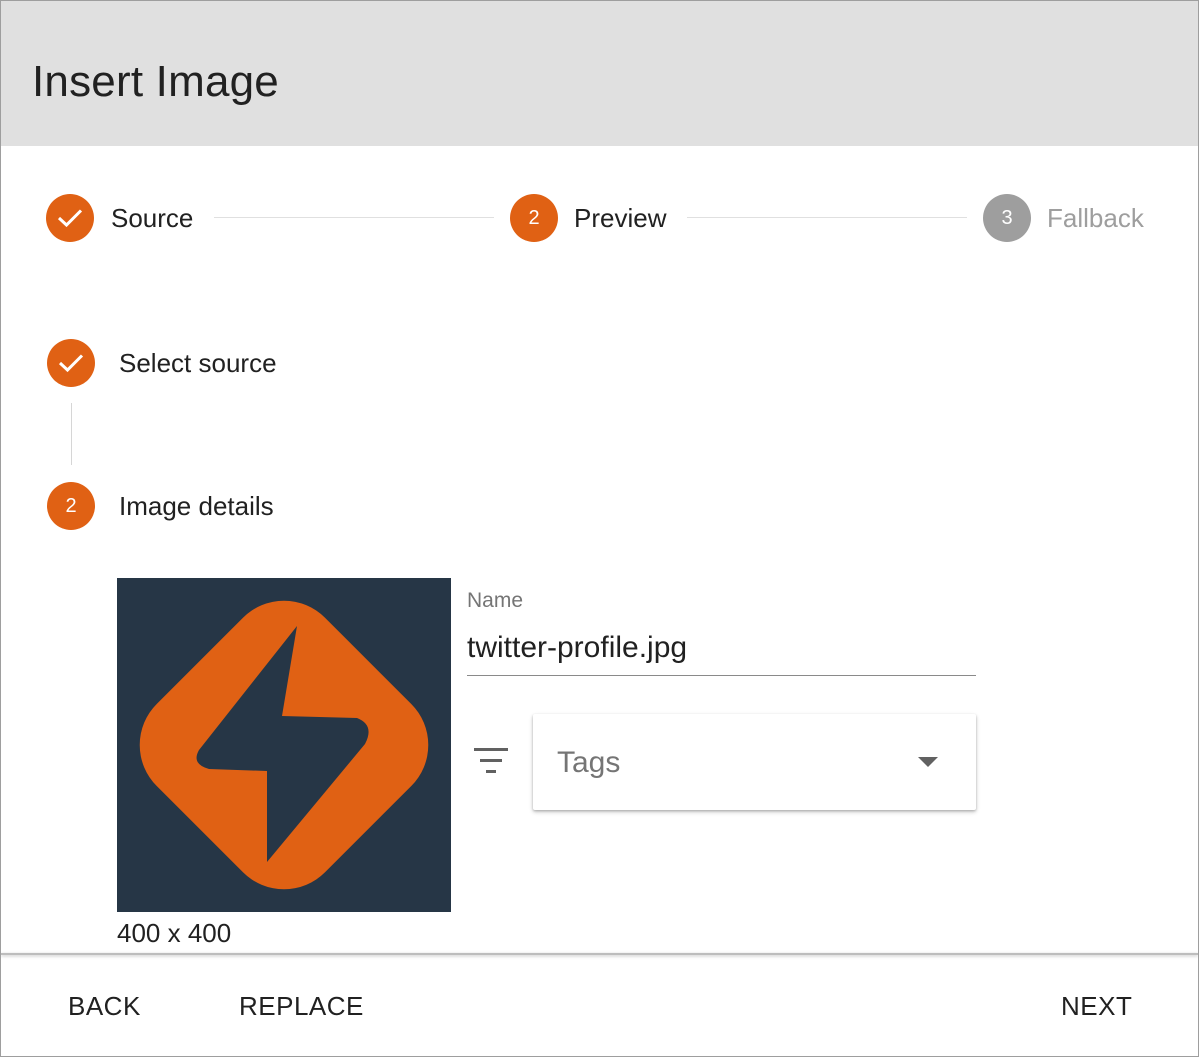 This screenshot has width=1199, height=1057. Describe the element at coordinates (599, 73) in the screenshot. I see `dialog-header: Insert Image` at that location.